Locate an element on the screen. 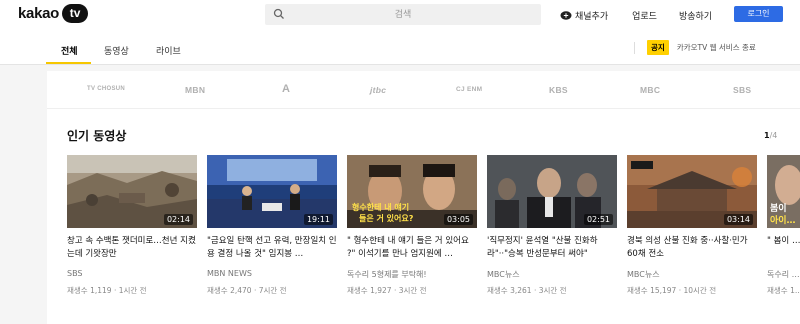 Image resolution: width=800 pixels, height=324 pixels. thumb-caption-line1: 형수한테 내 얘기 is located at coordinates (380, 207).